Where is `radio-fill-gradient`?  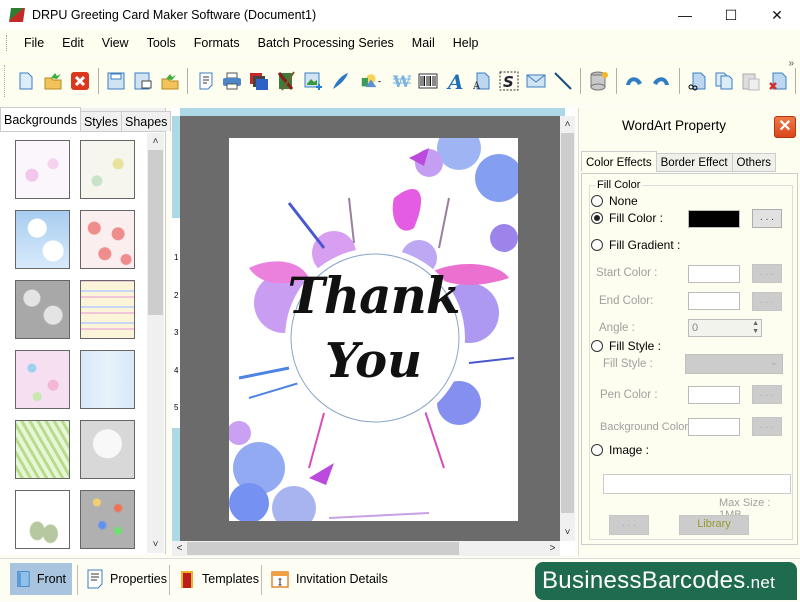 radio-fill-gradient is located at coordinates (597, 245).